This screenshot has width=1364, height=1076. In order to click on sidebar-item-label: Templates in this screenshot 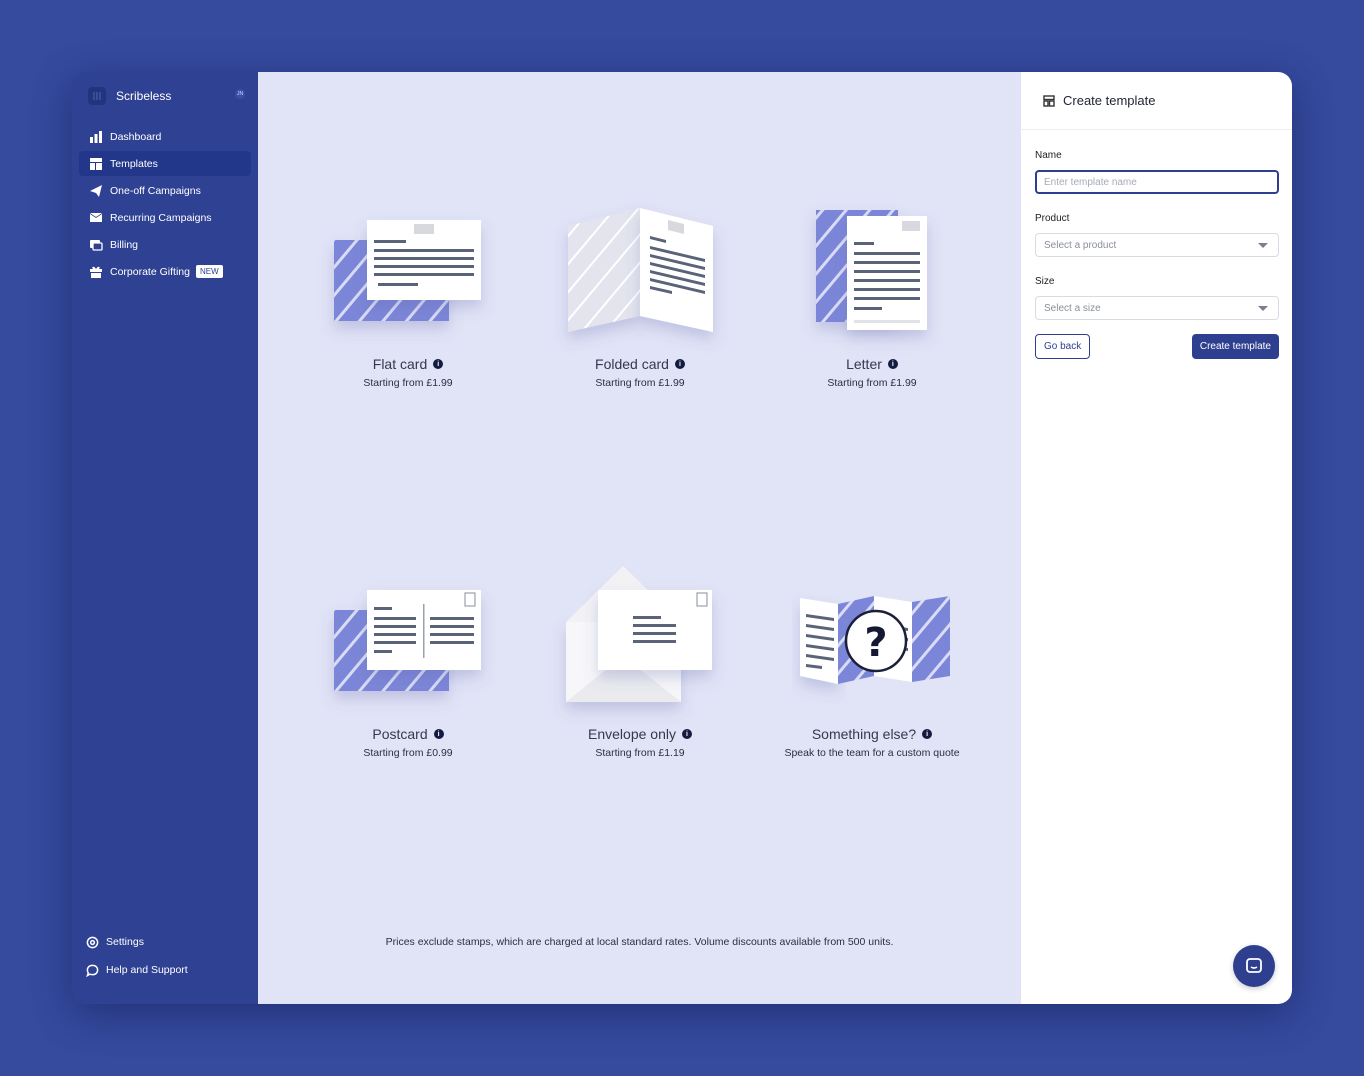, I will do `click(134, 163)`.